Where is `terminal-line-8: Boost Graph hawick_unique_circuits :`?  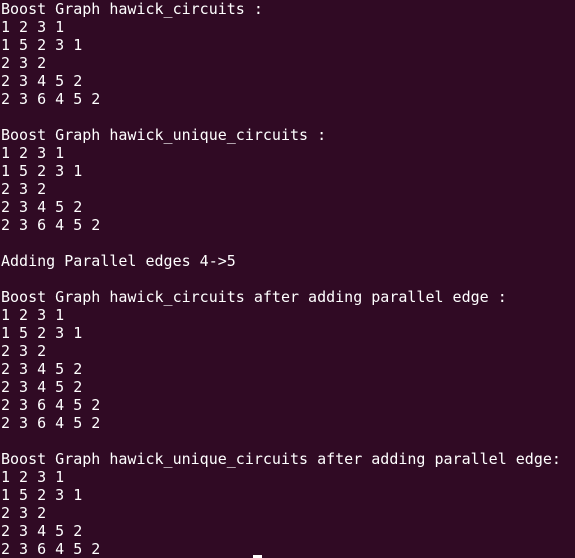 terminal-line-8: Boost Graph hawick_unique_circuits : is located at coordinates (164, 135).